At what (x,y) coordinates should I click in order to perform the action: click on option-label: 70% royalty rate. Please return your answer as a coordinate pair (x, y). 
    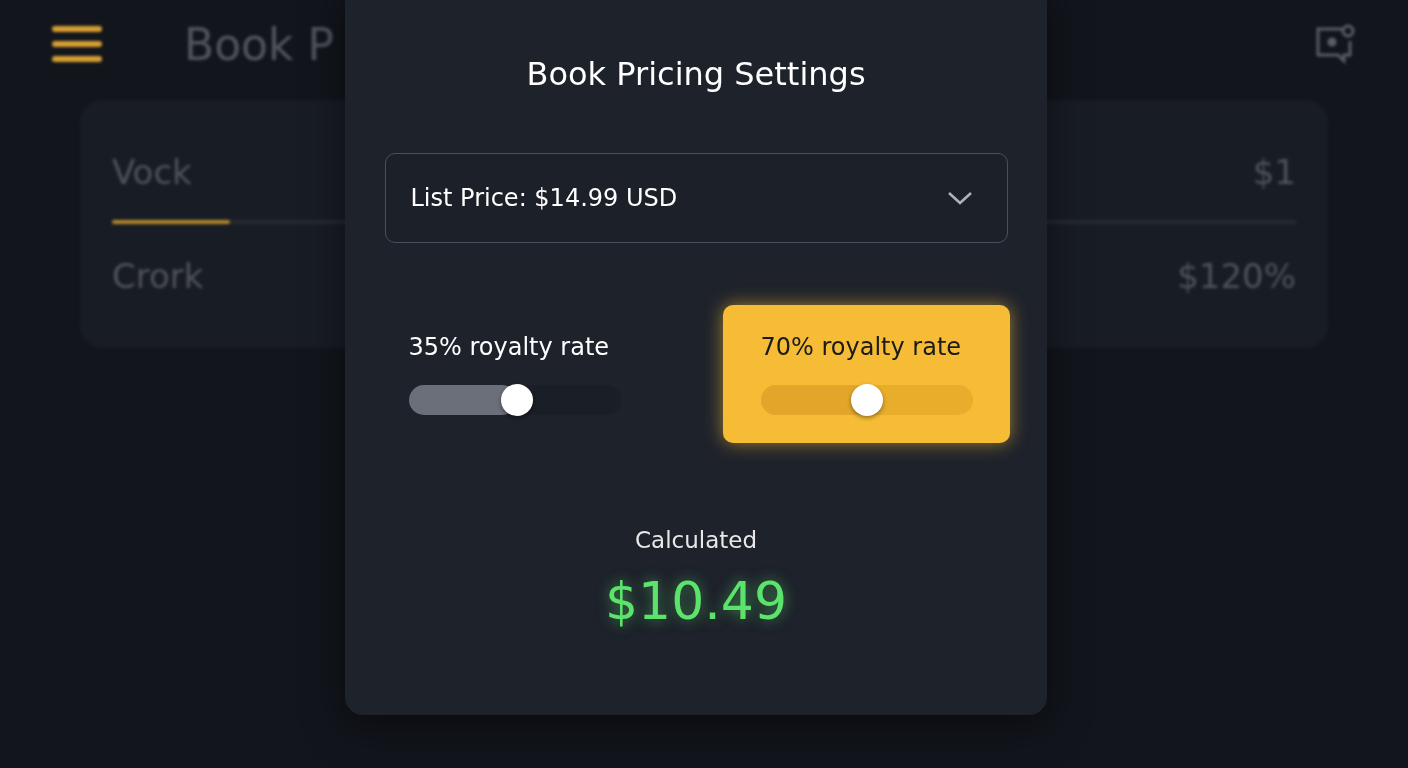
    Looking at the image, I should click on (861, 347).